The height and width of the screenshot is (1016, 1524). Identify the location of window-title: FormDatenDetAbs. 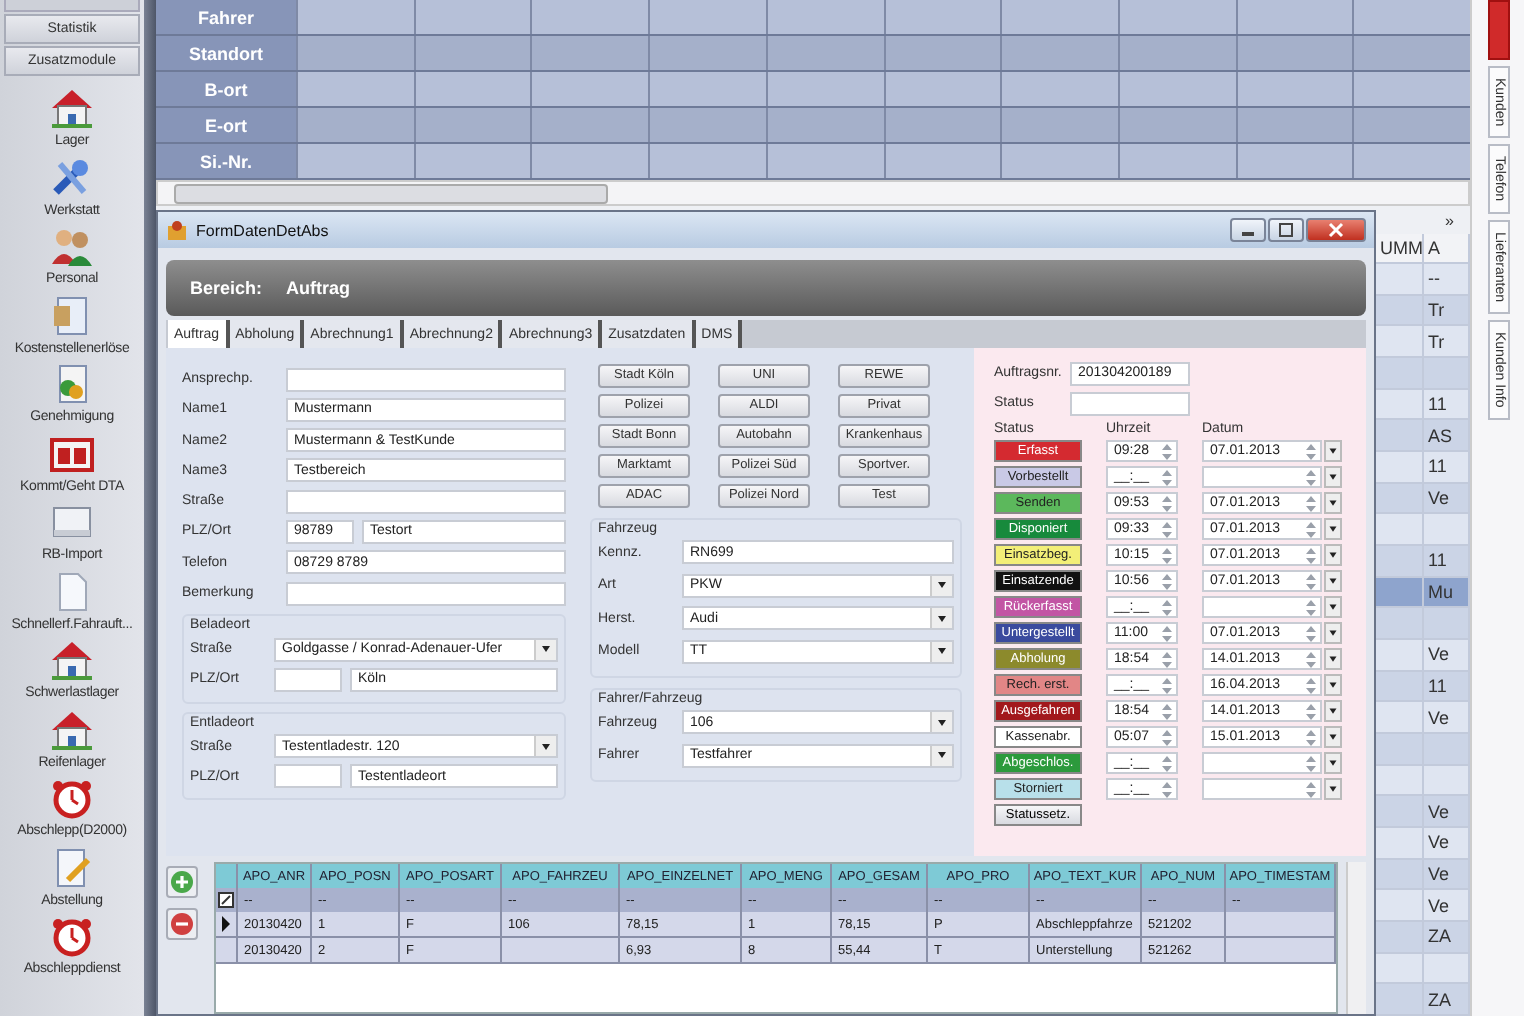
(263, 230).